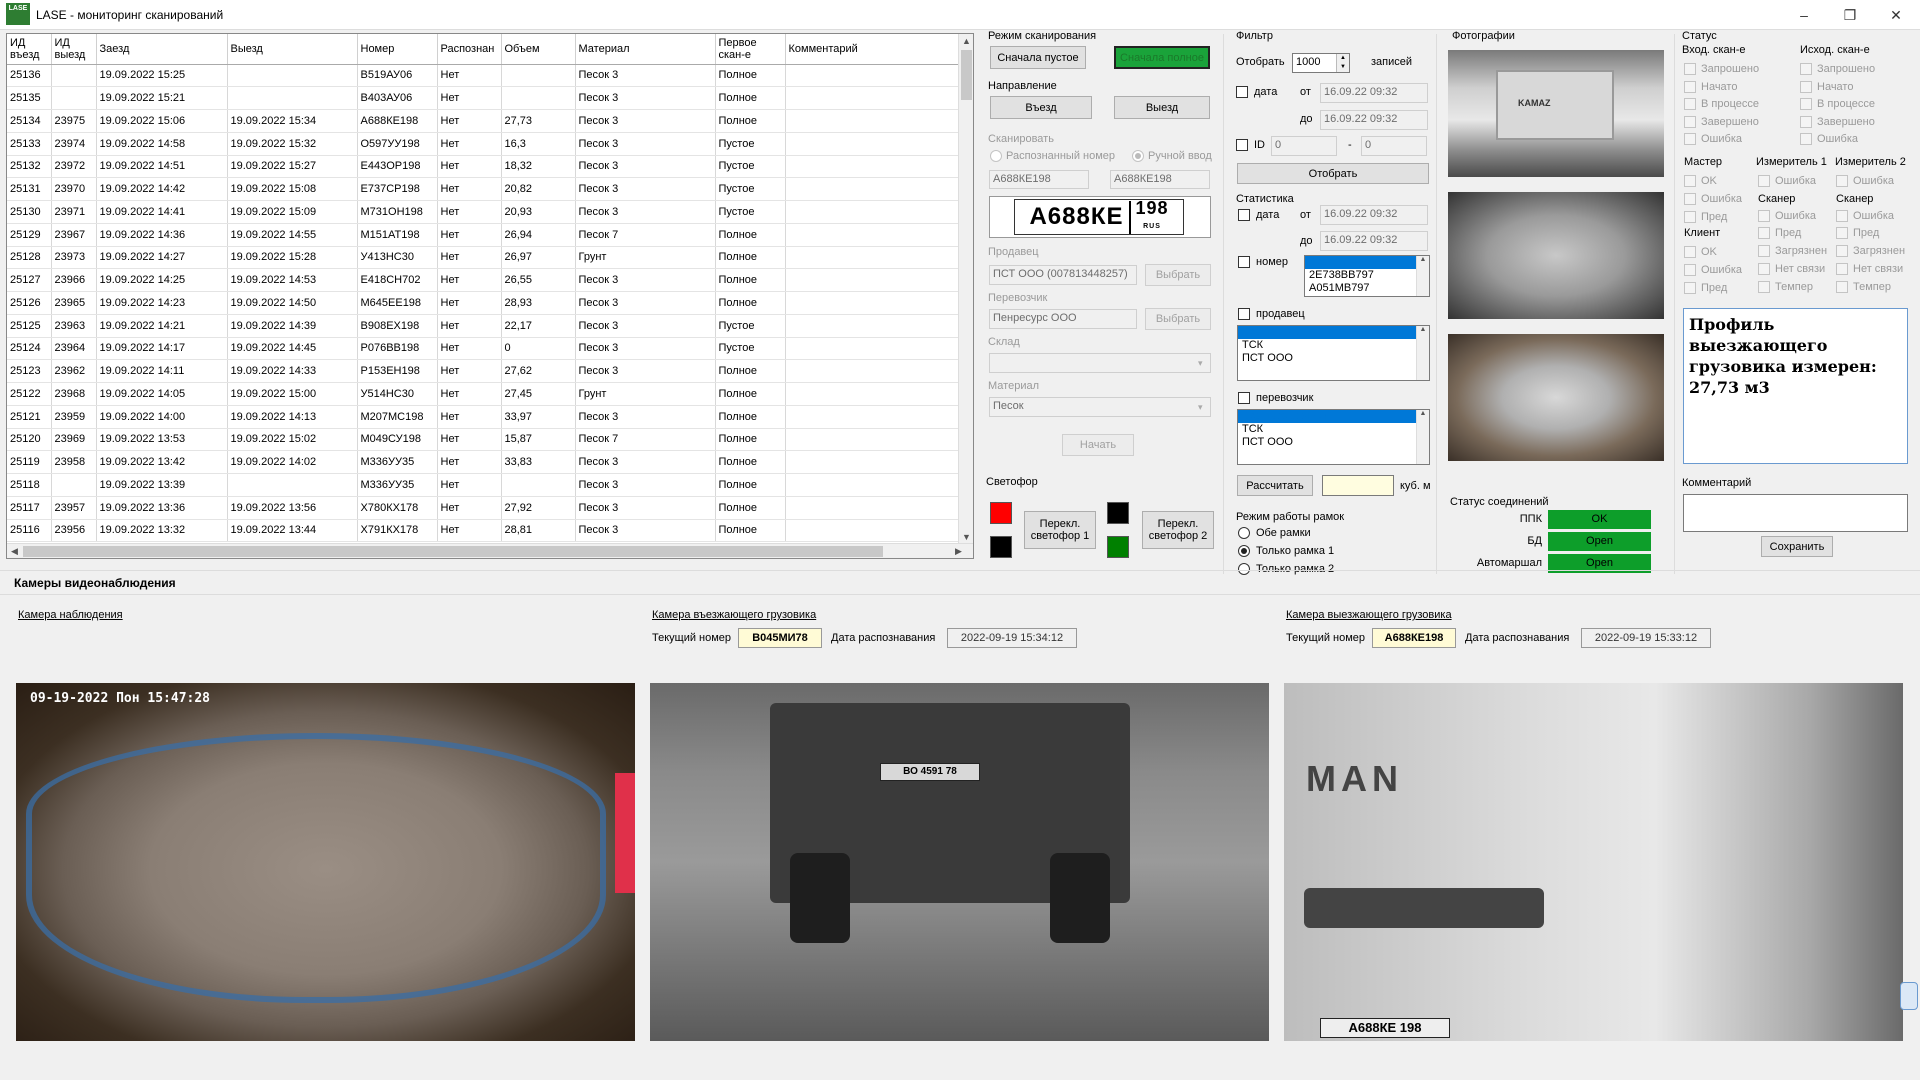  I want to click on manual-number-field: А688КЕ198, so click(1160, 179).